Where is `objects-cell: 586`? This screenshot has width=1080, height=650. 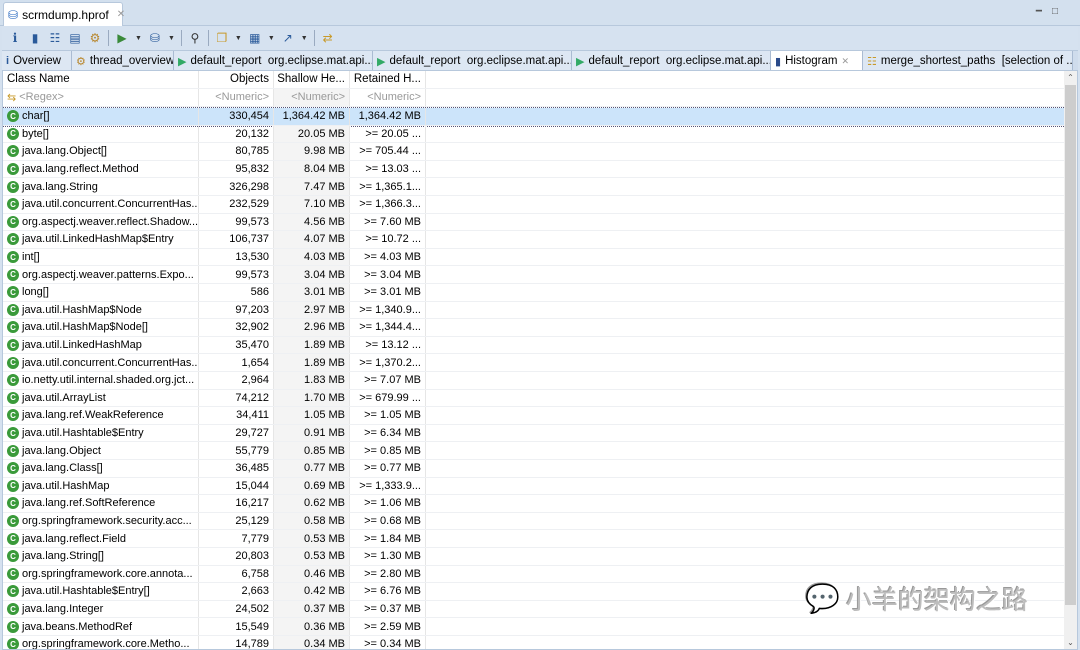
objects-cell: 586 is located at coordinates (236, 292).